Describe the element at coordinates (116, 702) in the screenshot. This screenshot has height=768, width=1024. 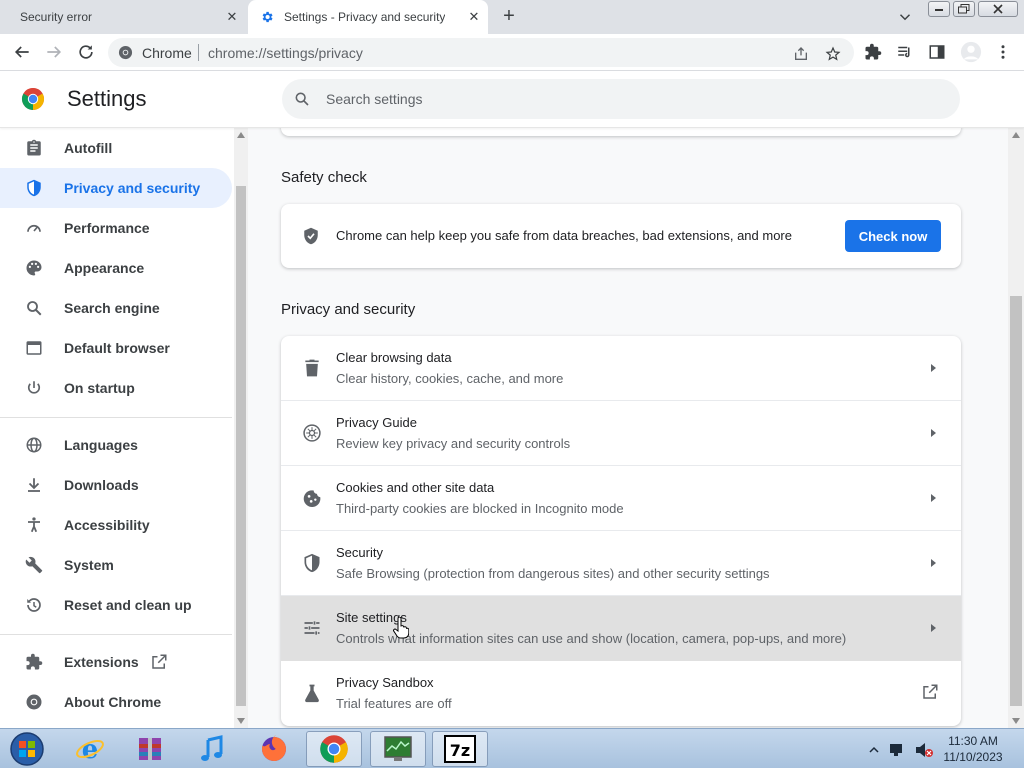
I see `sidebar-item-about-chrome: About Chrome` at that location.